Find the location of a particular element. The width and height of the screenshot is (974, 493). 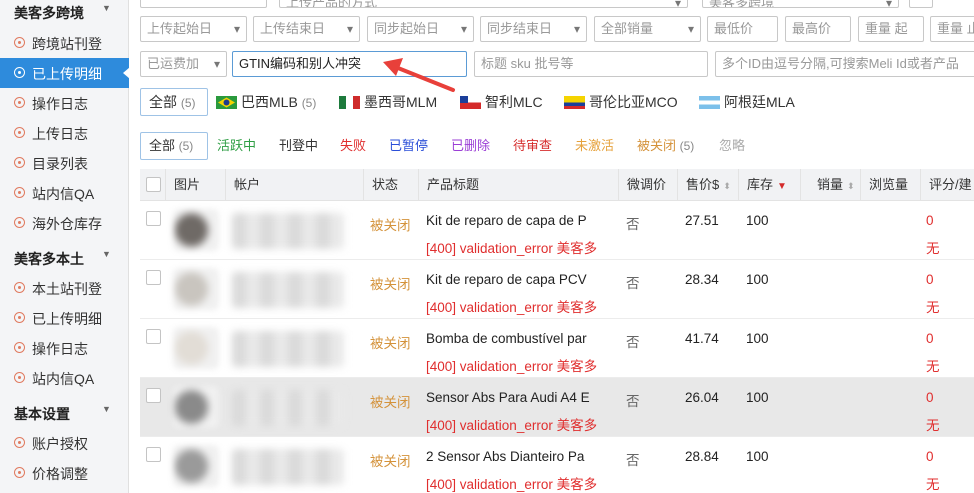

market-tab-mexico: 墨西哥MLM is located at coordinates (388, 102).